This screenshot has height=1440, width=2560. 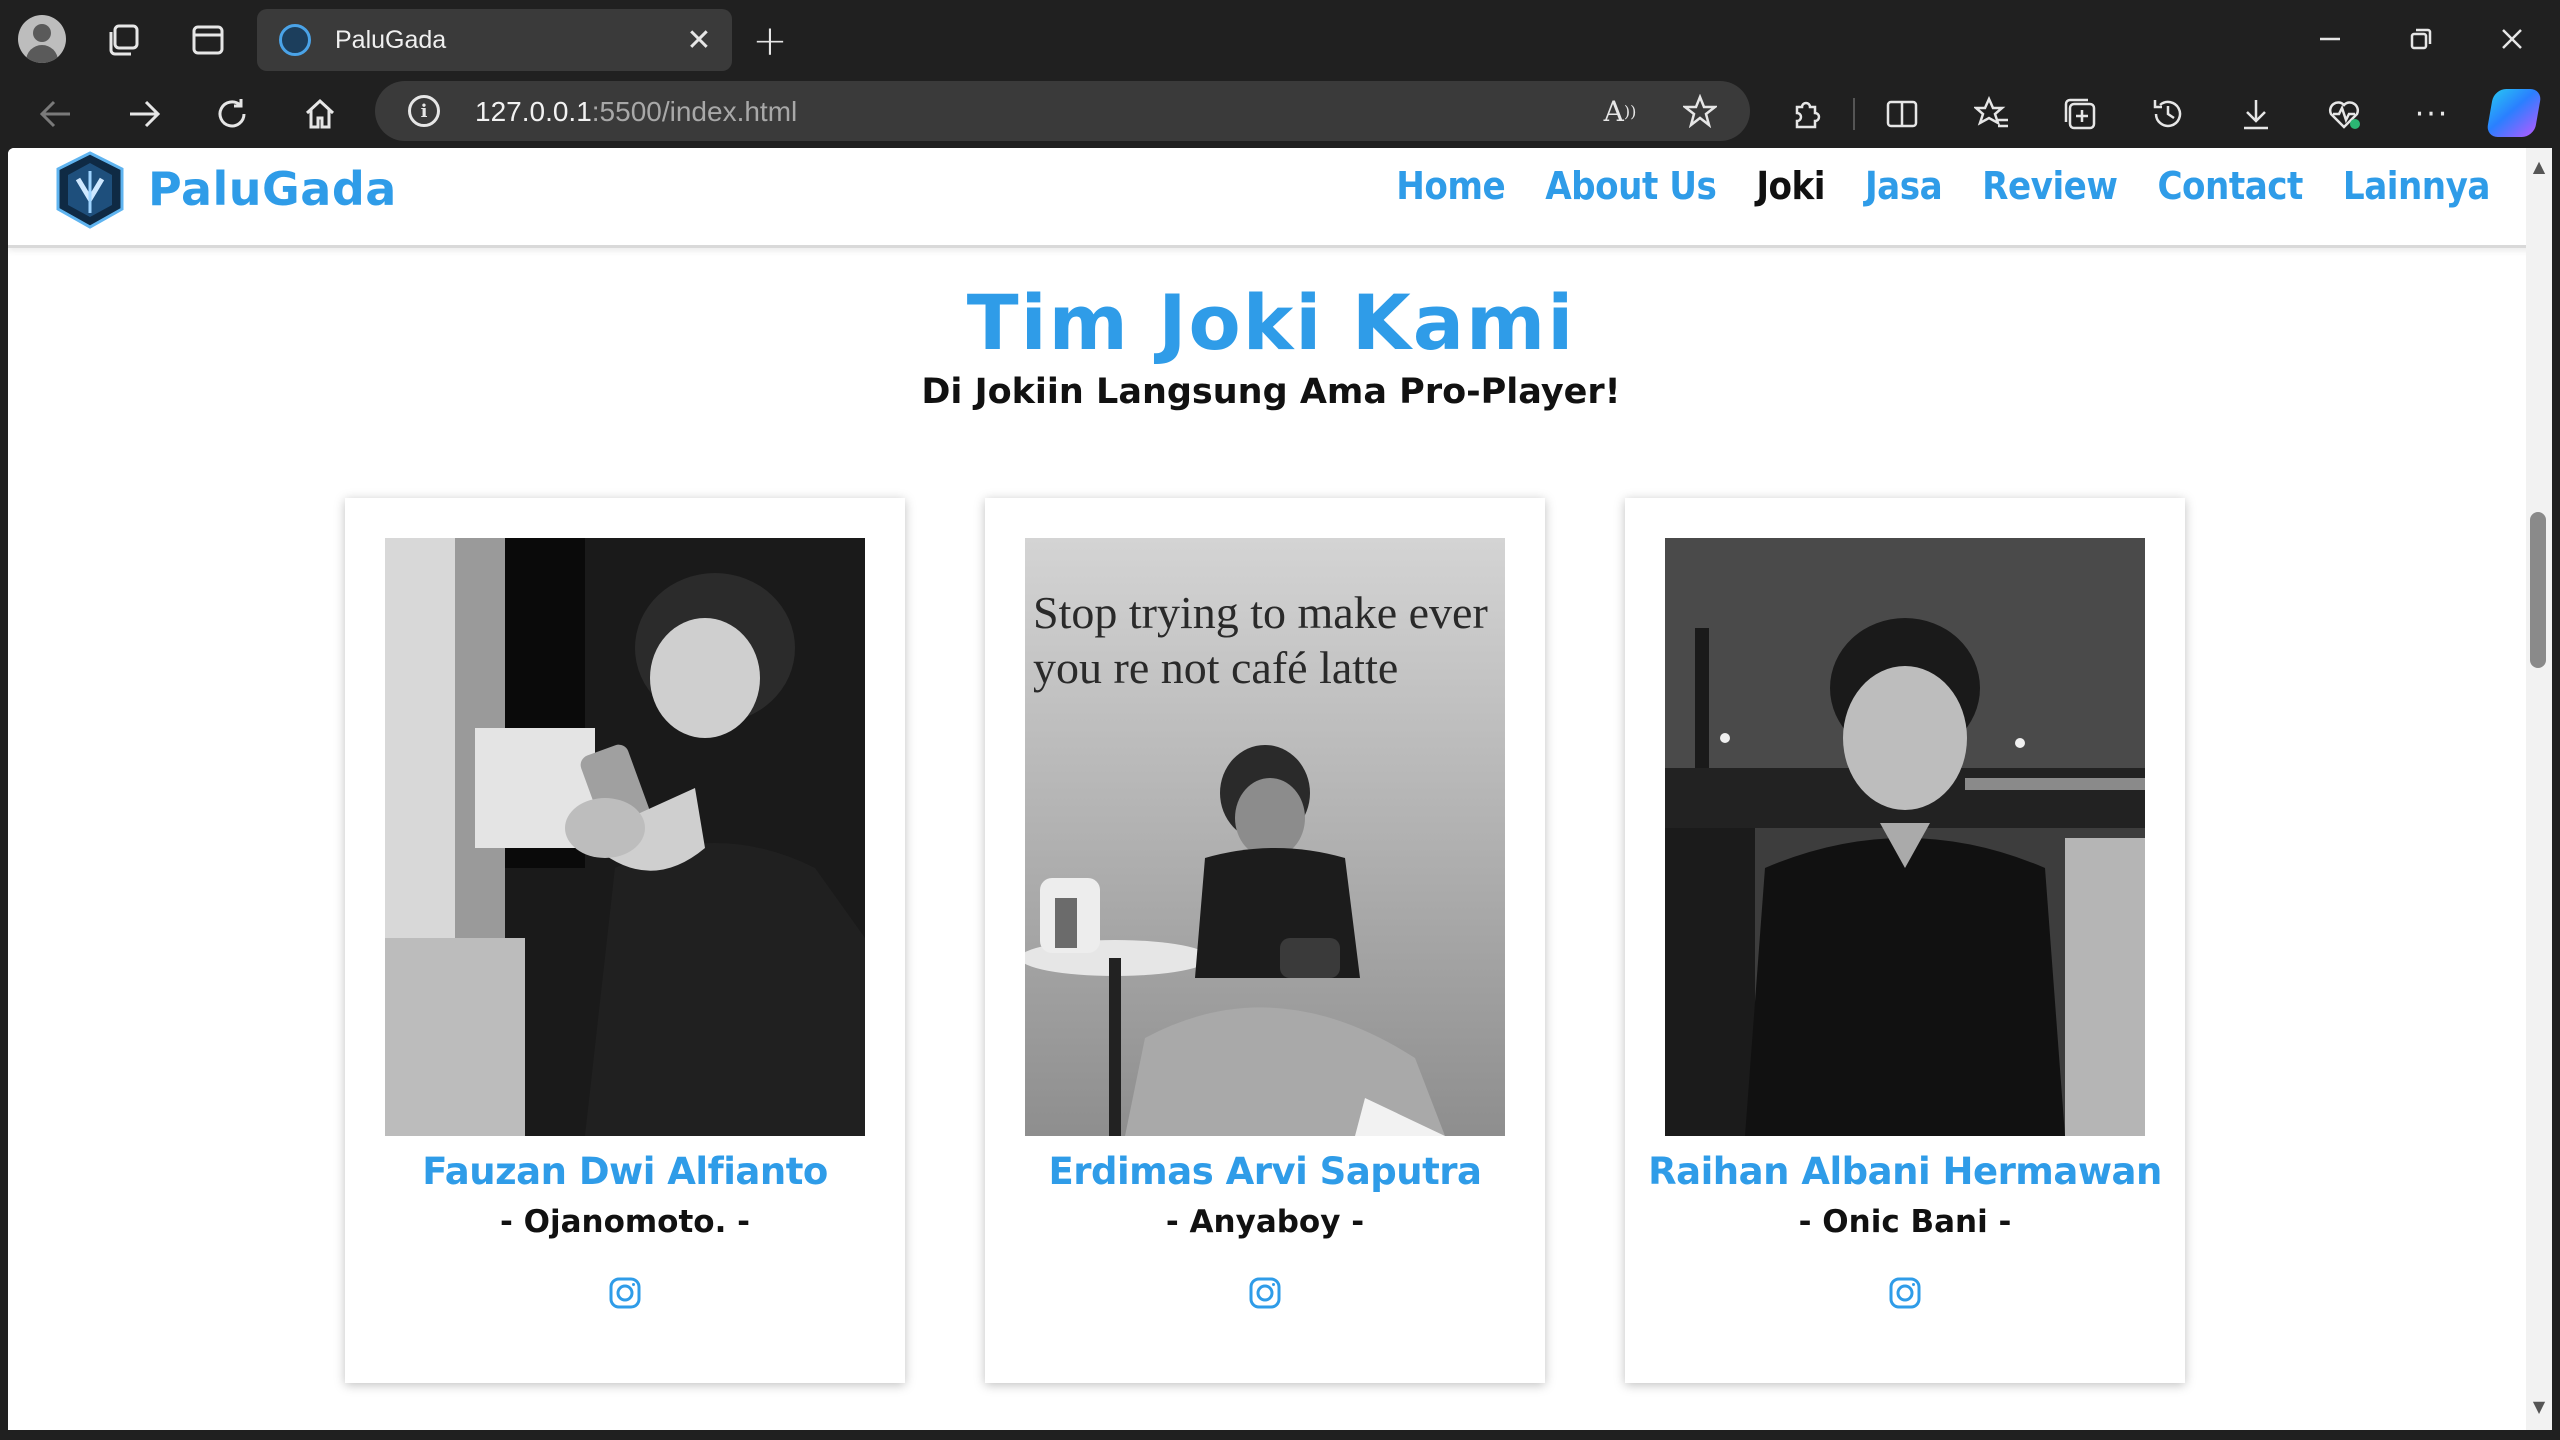 I want to click on team-card: Fauzan Dwi Alfianto - Ojanomoto. -, so click(x=625, y=940).